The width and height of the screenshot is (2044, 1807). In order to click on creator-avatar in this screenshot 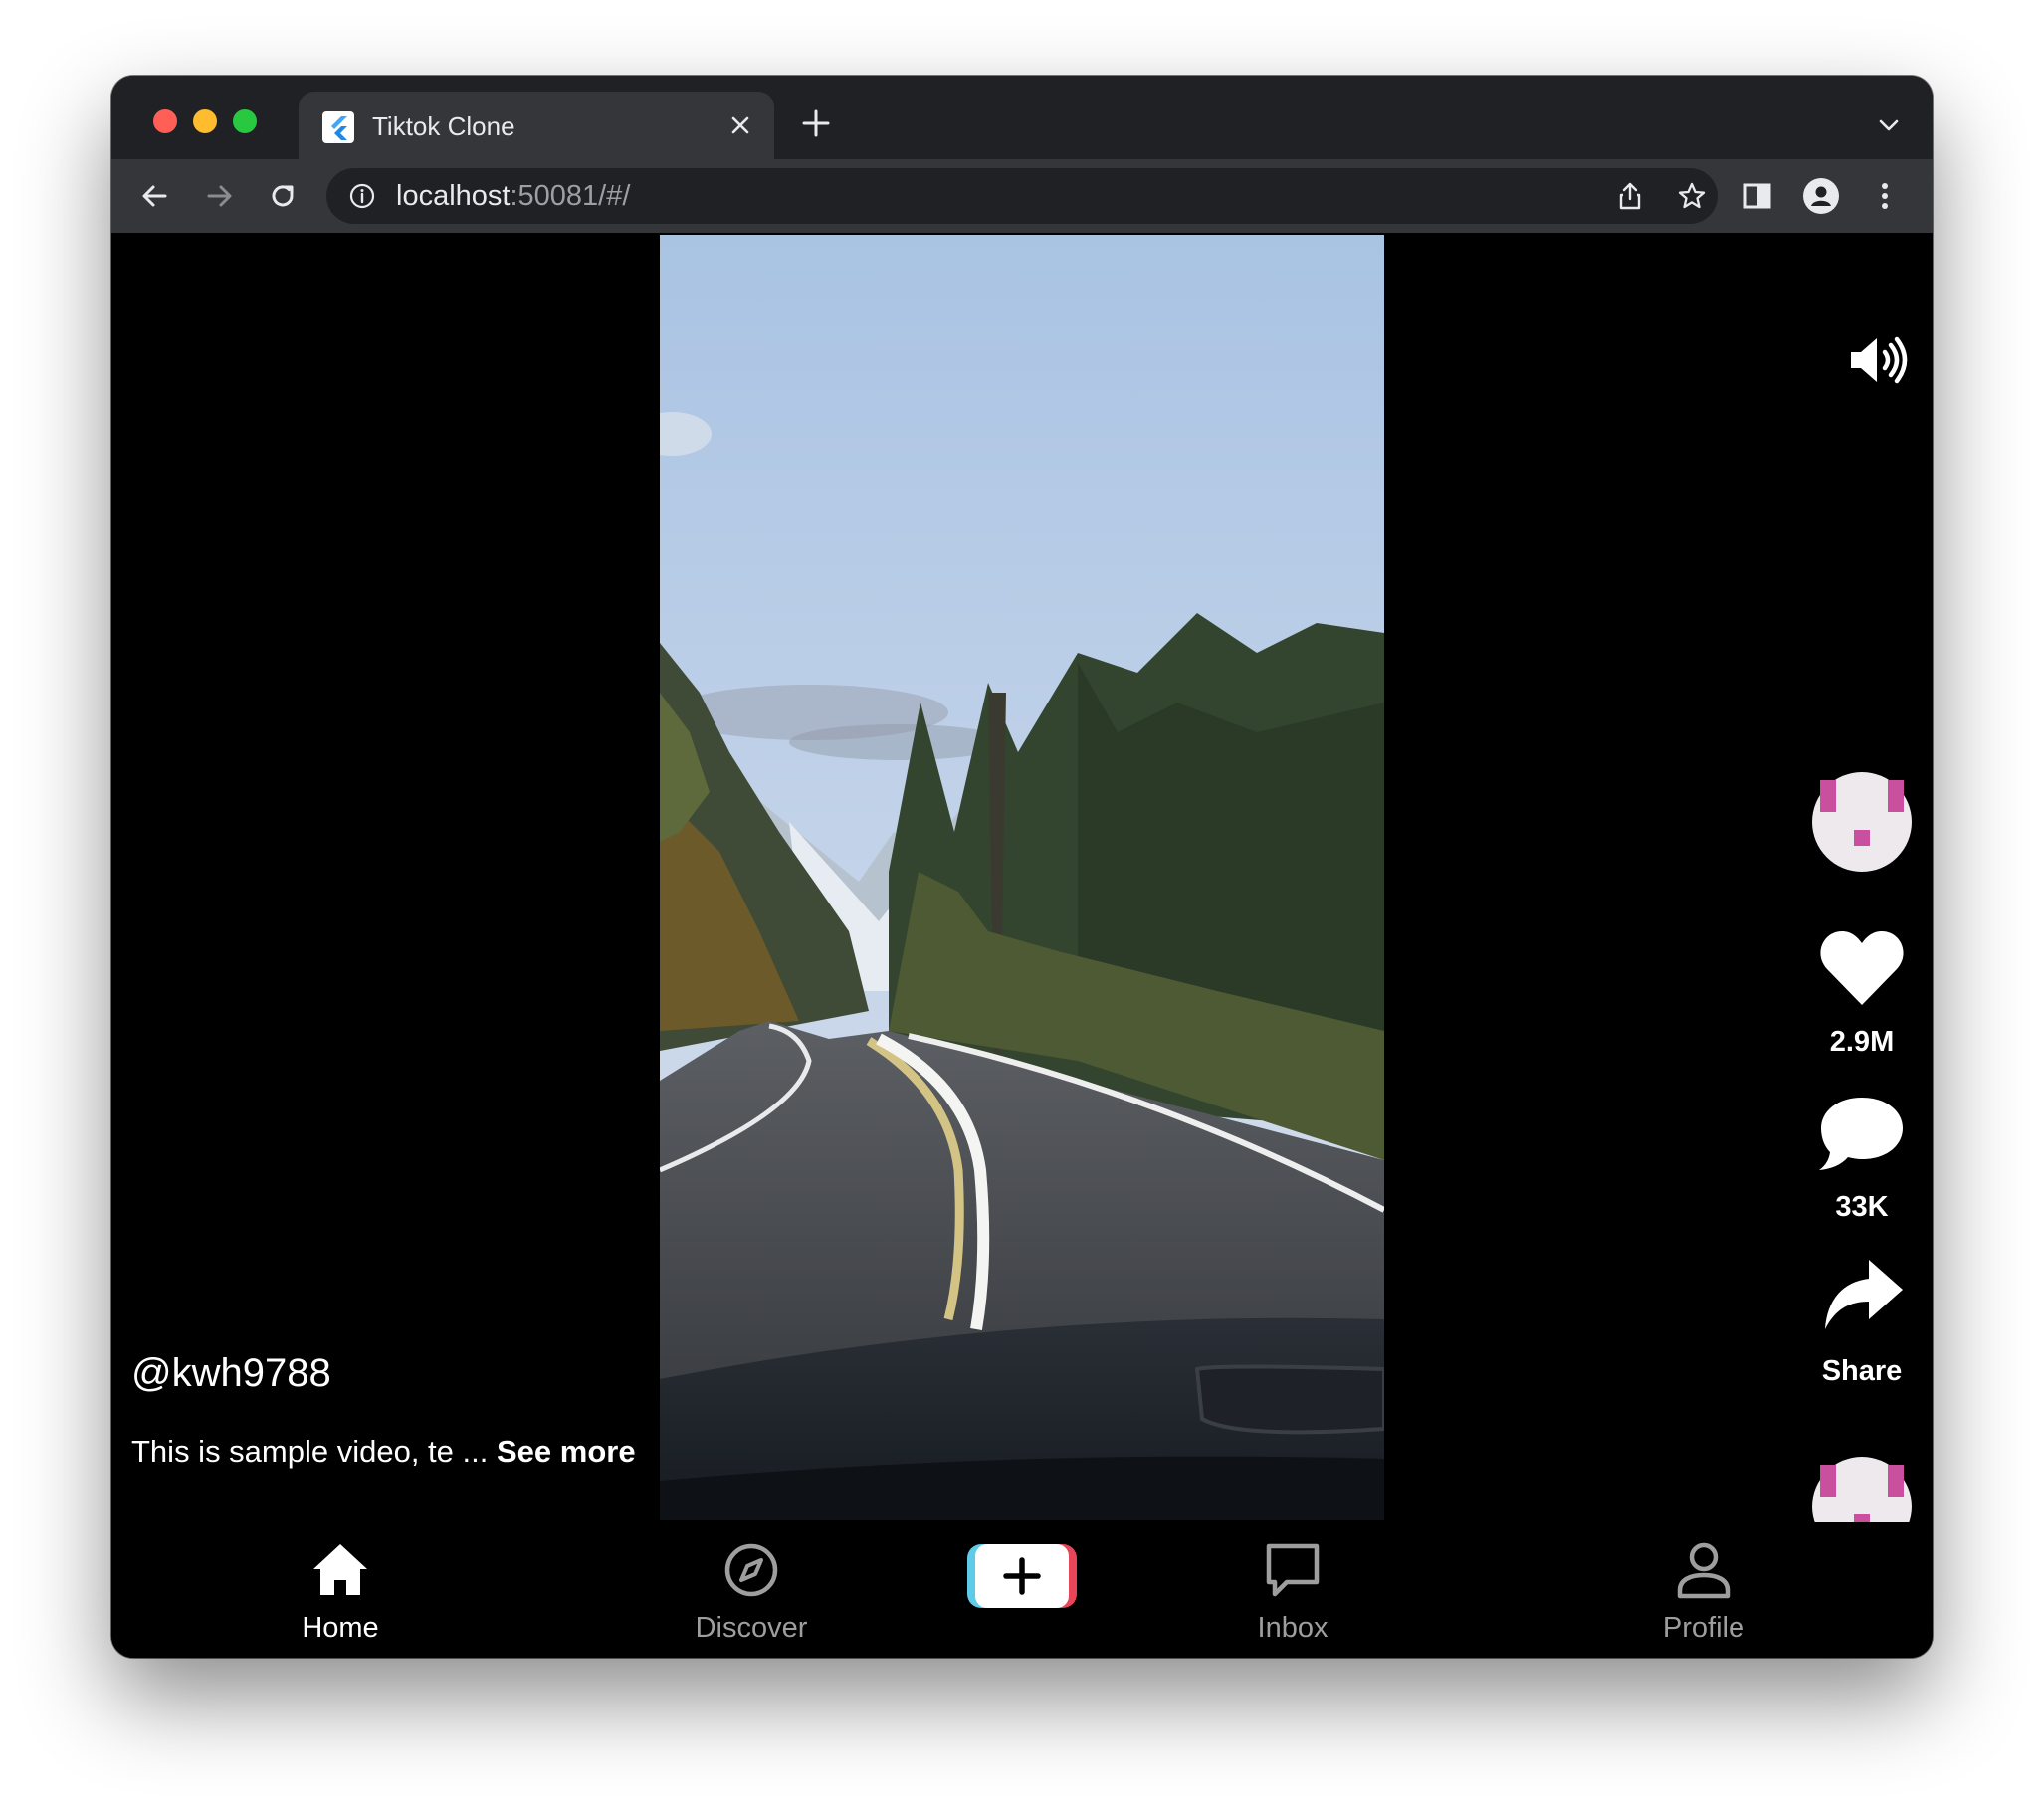, I will do `click(1862, 822)`.